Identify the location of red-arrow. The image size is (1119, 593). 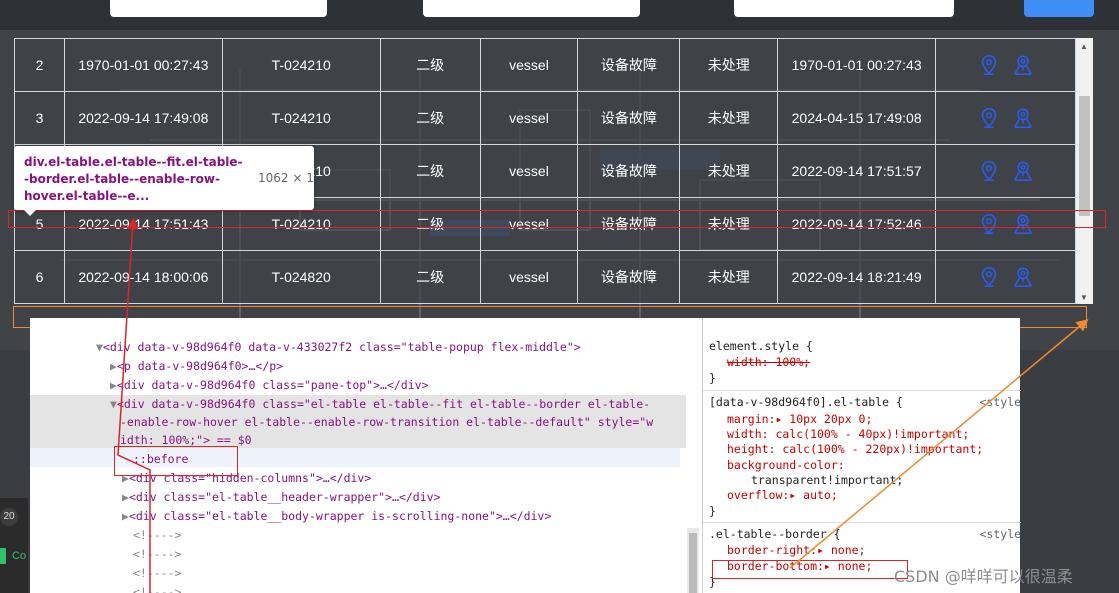
(134, 405).